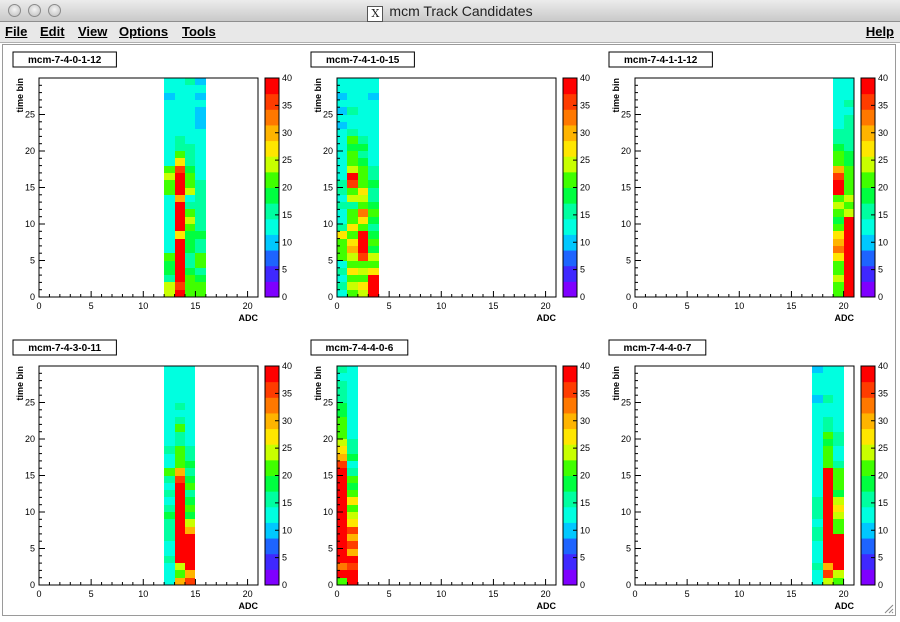 This screenshot has height=622, width=900. I want to click on menu-edit: Edit, so click(52, 31).